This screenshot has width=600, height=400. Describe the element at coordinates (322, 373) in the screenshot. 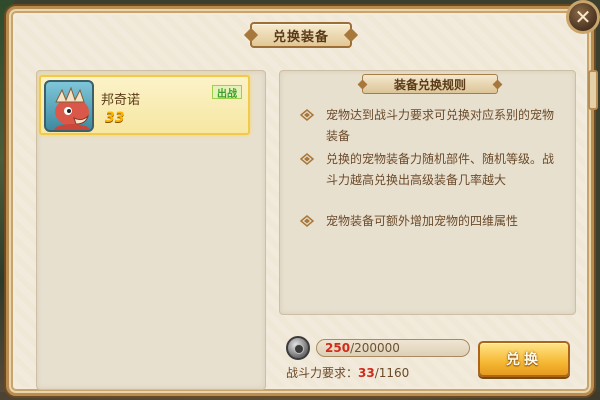

I see `power-label: 战斗力要求：` at that location.